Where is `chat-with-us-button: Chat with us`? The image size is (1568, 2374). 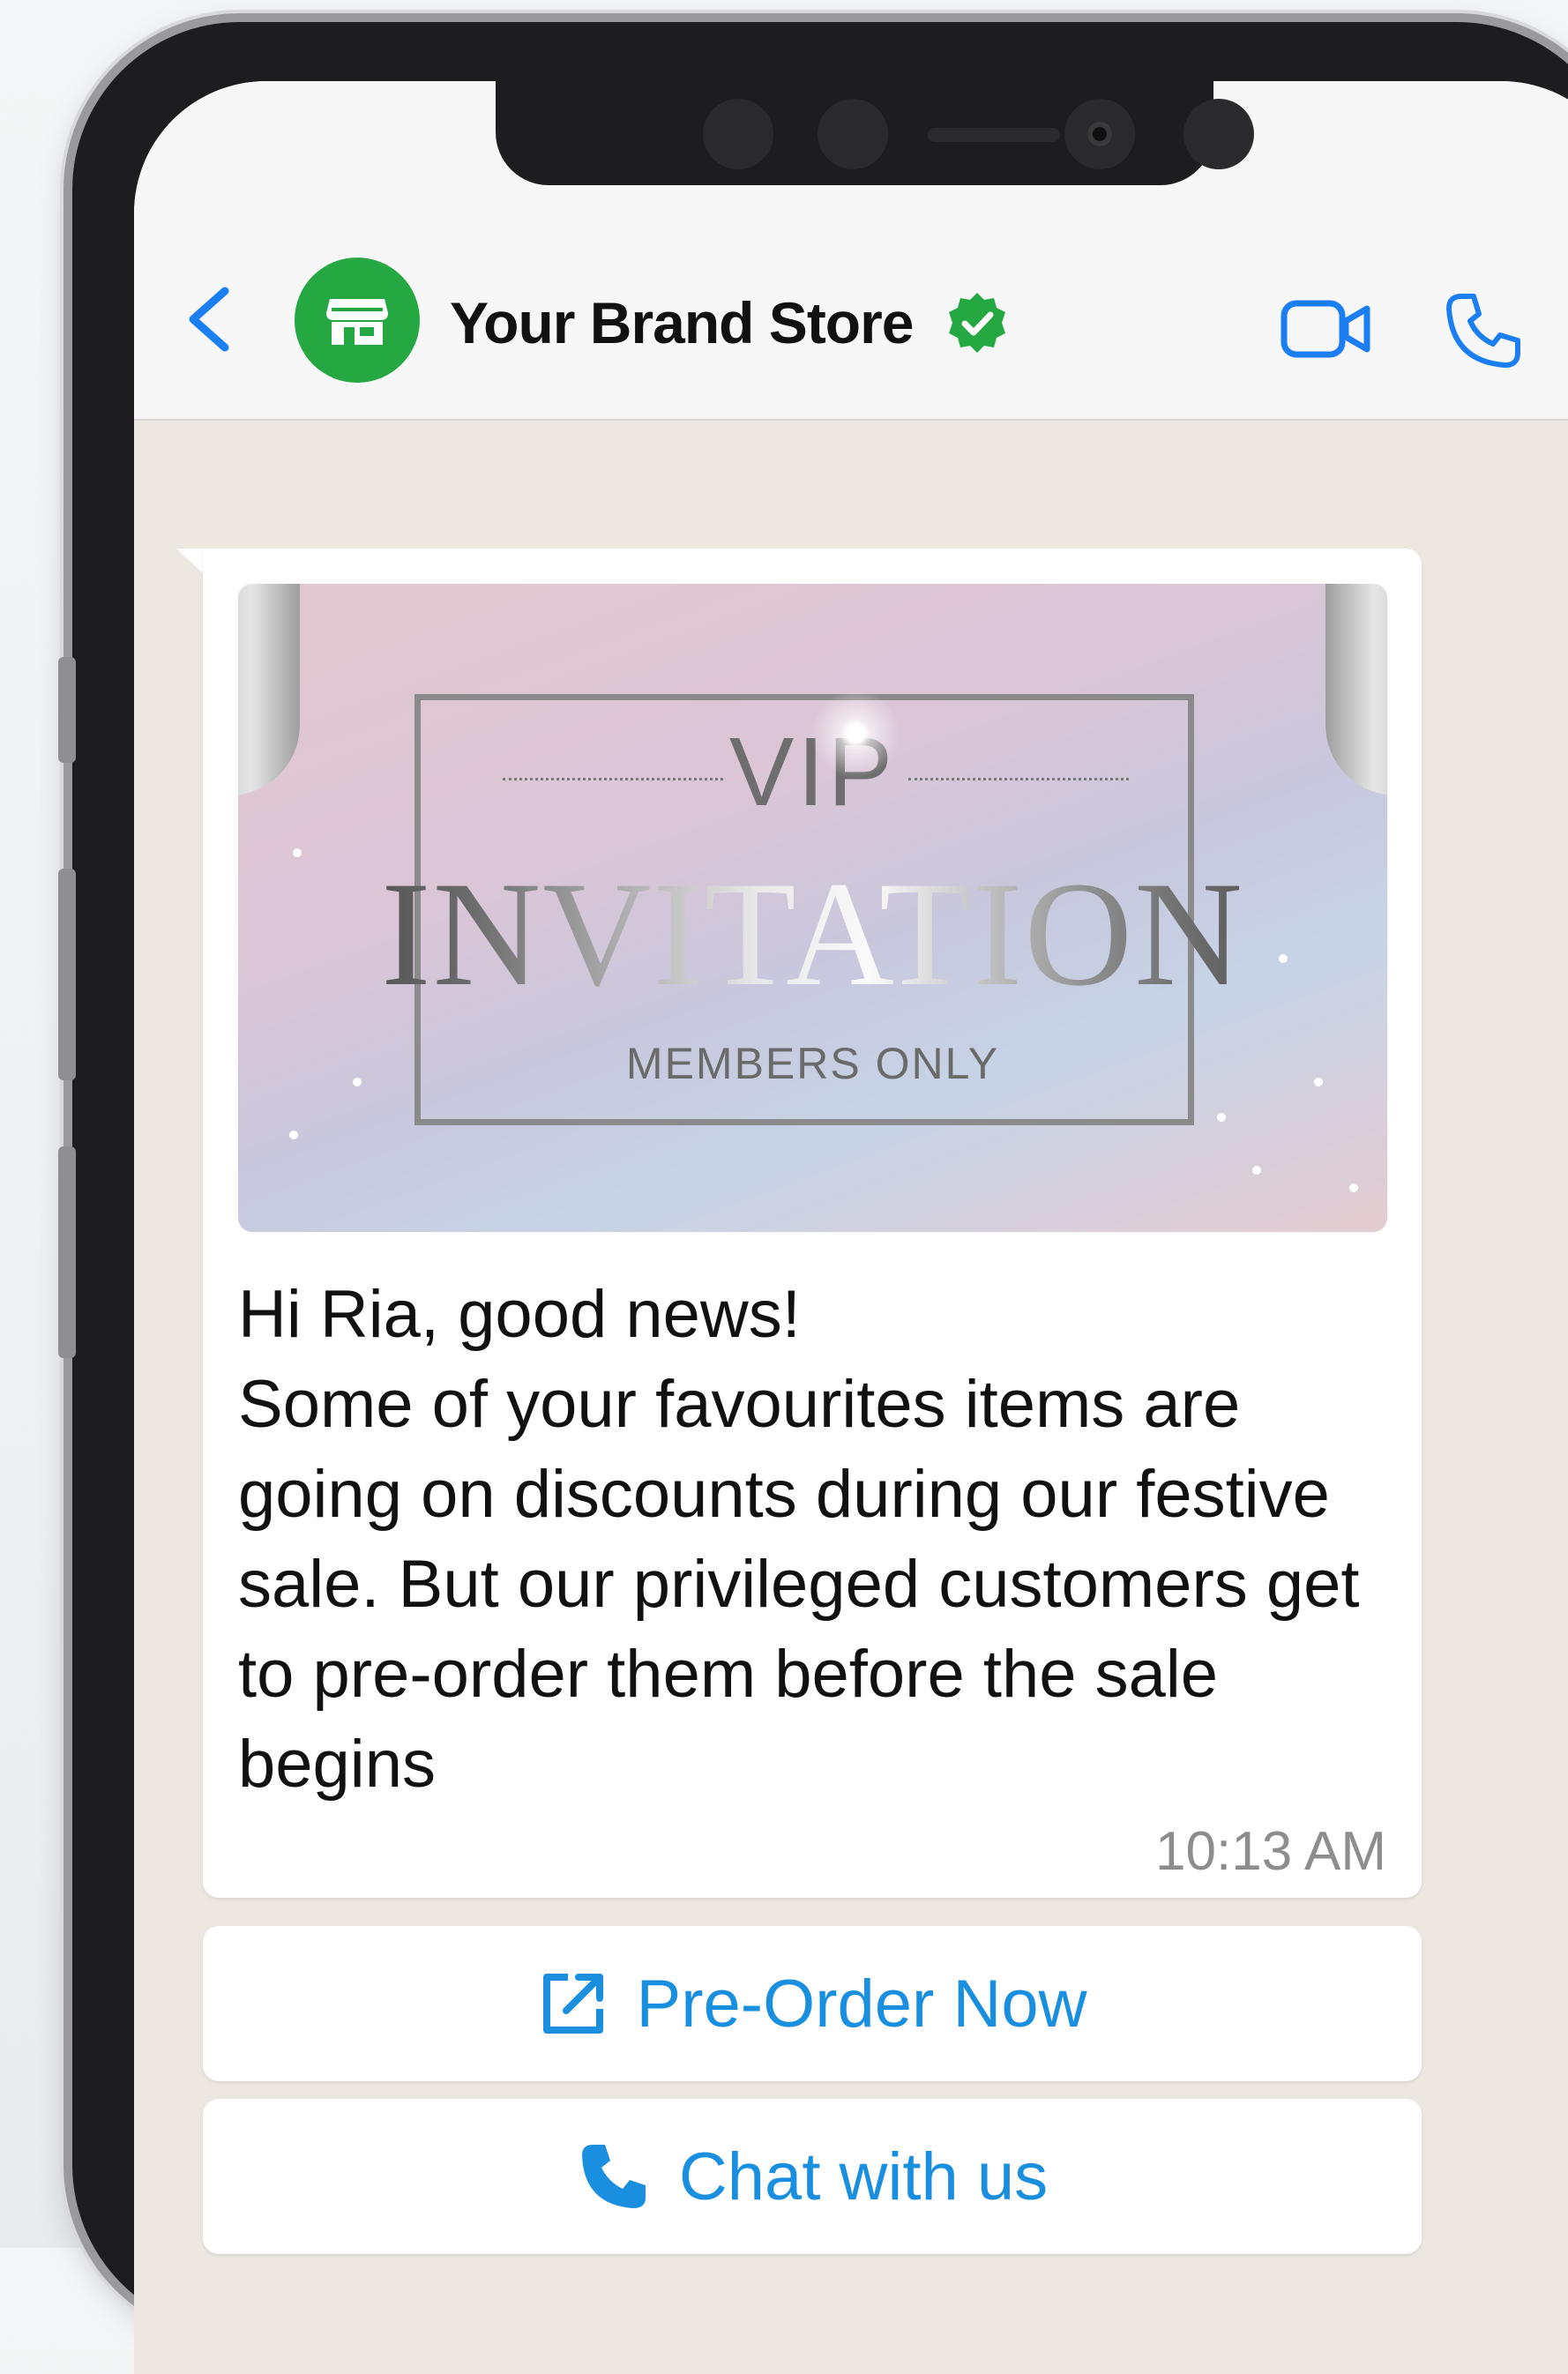
chat-with-us-button: Chat with us is located at coordinates (812, 2176).